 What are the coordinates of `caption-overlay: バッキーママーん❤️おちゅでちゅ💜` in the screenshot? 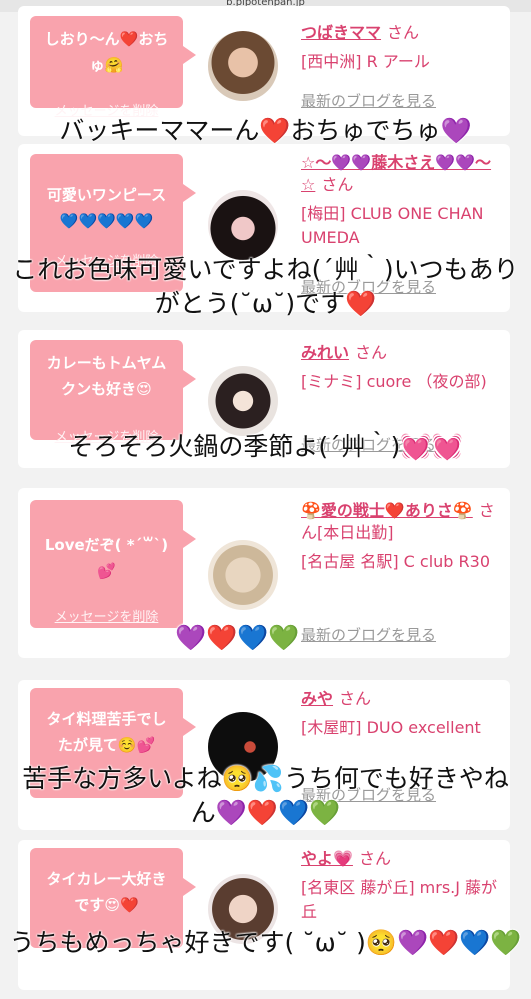 It's located at (265, 130).